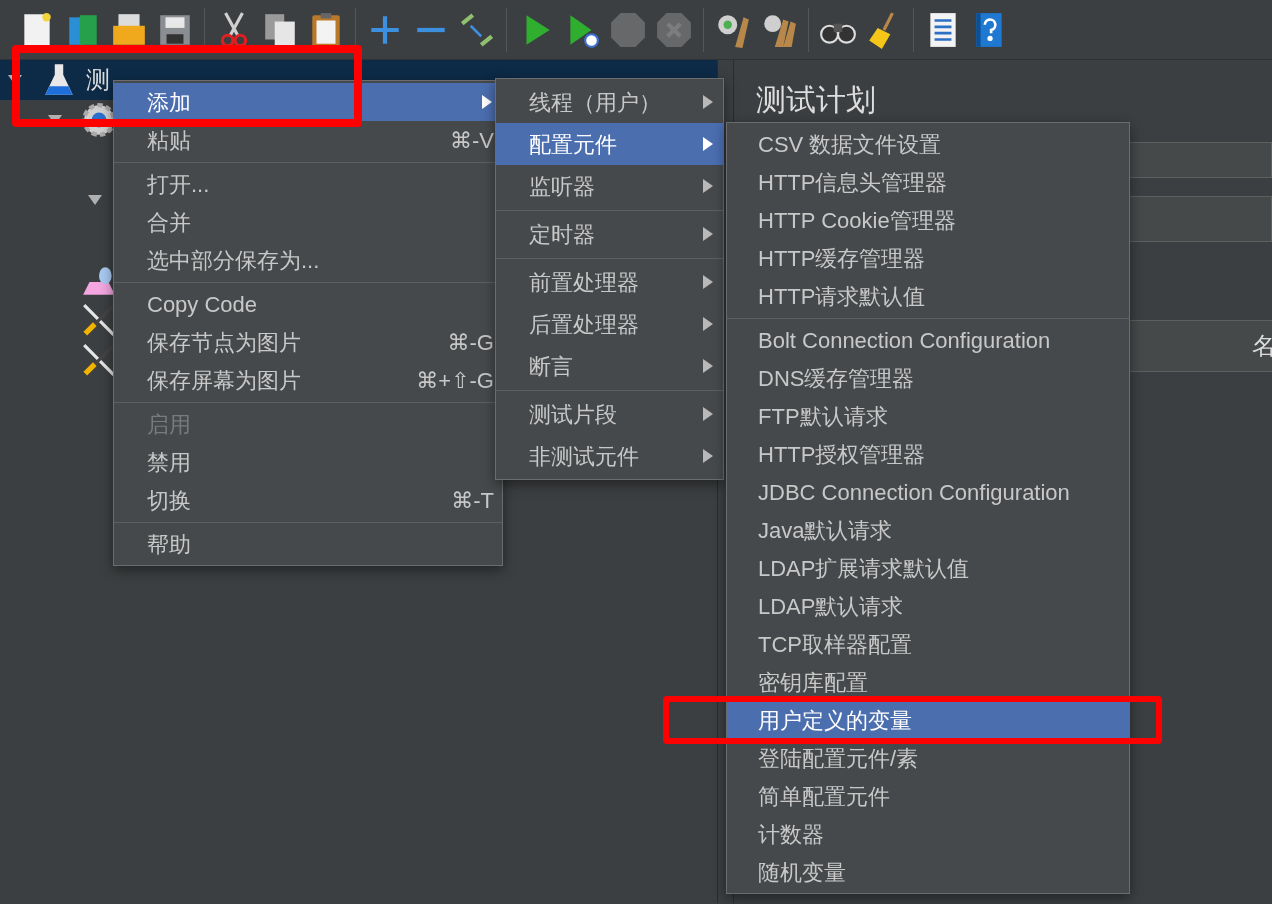 The height and width of the screenshot is (904, 1272). What do you see at coordinates (455, 380) in the screenshot?
I see `shortcut-label: ⌘+⇧-G` at bounding box center [455, 380].